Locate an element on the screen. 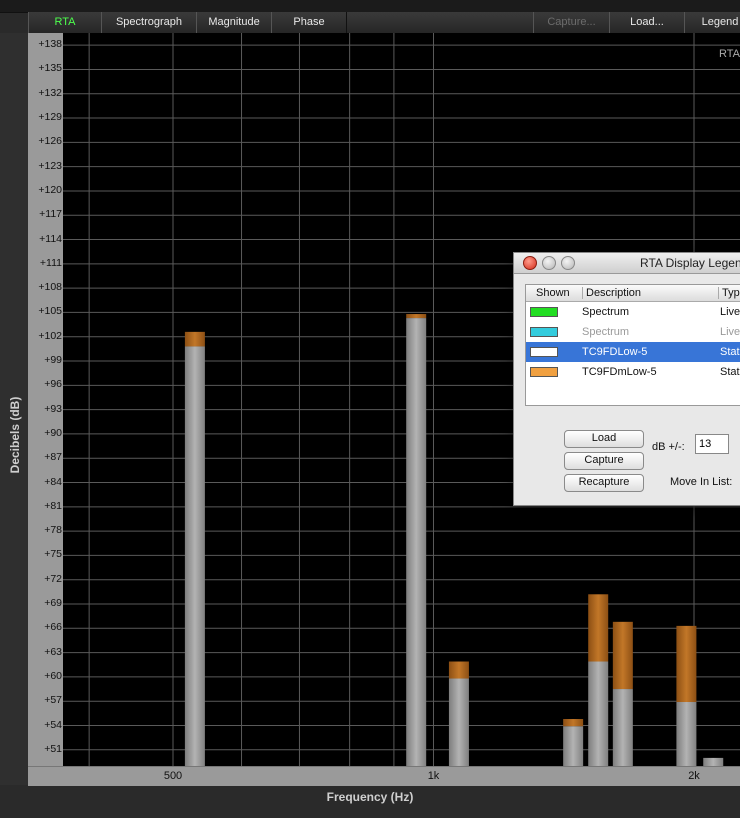 The height and width of the screenshot is (818, 740). legend-row: TC9FDLow-5 Static is located at coordinates (633, 352).